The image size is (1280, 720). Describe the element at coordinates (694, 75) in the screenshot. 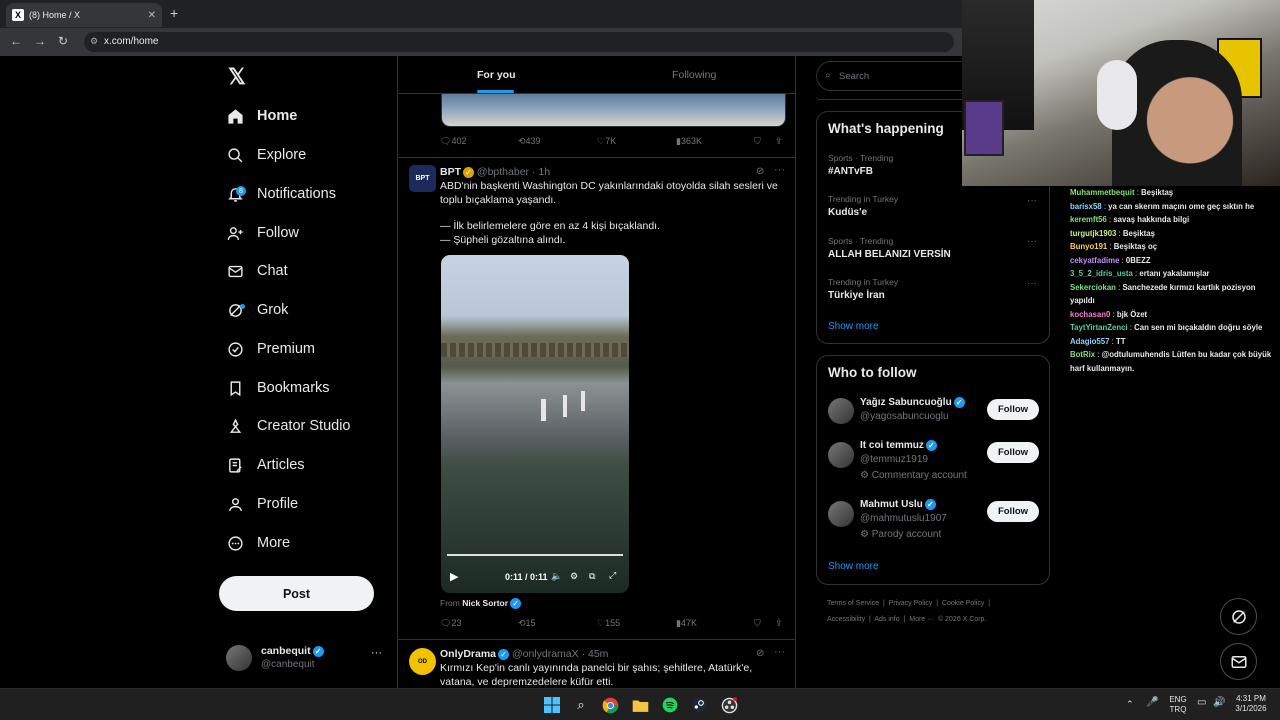

I see `tab-following: Following` at that location.